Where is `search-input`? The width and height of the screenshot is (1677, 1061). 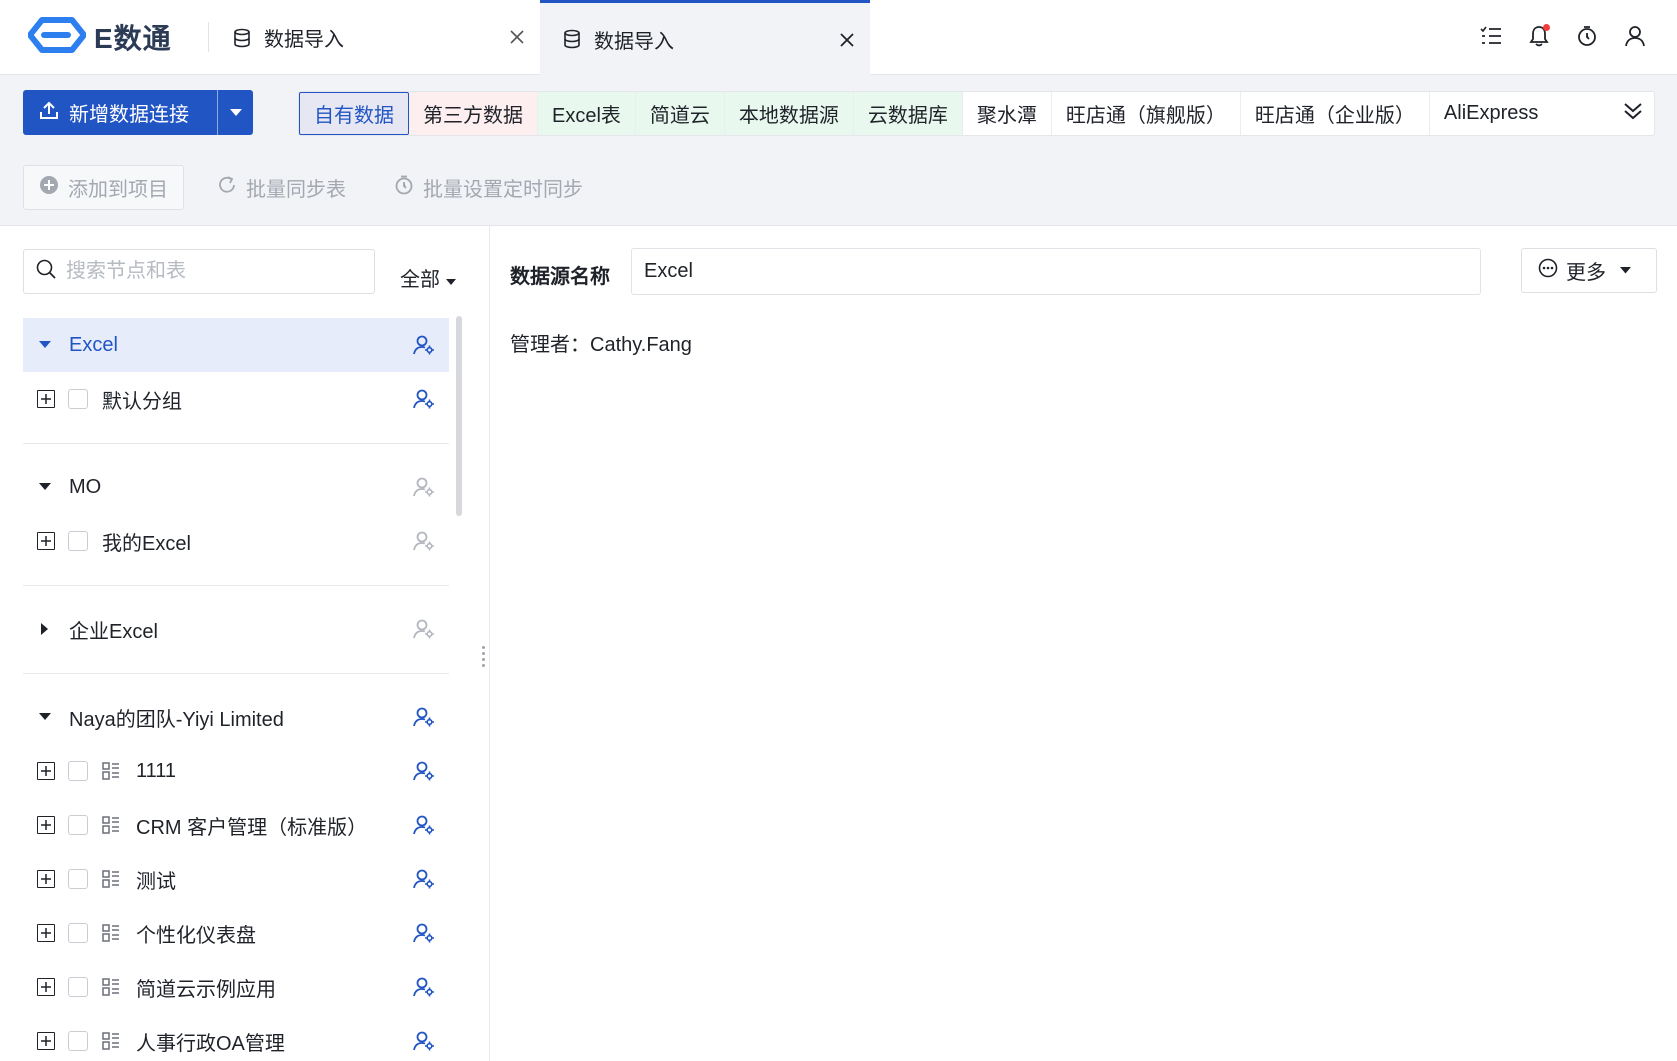 search-input is located at coordinates (211, 271).